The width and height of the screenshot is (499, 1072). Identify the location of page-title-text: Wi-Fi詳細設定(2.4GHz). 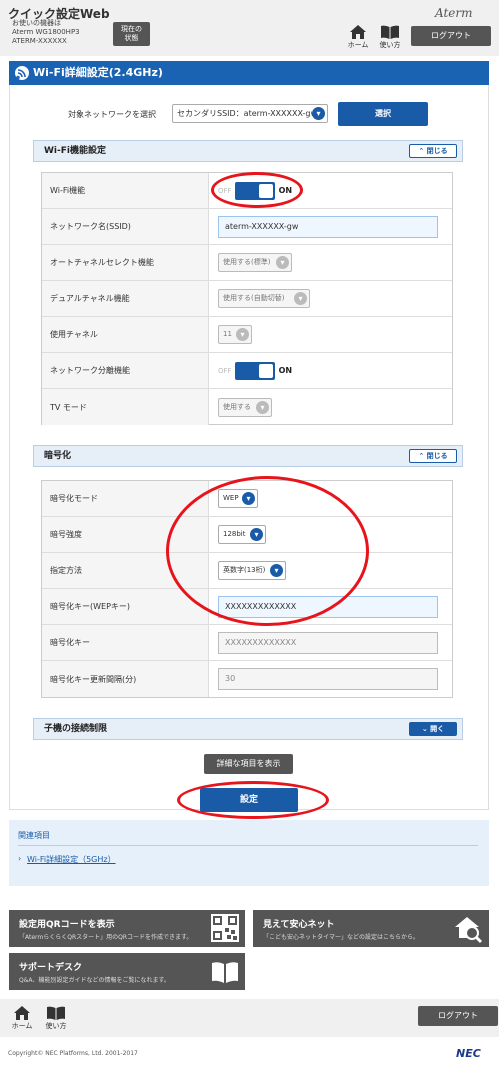
(98, 72).